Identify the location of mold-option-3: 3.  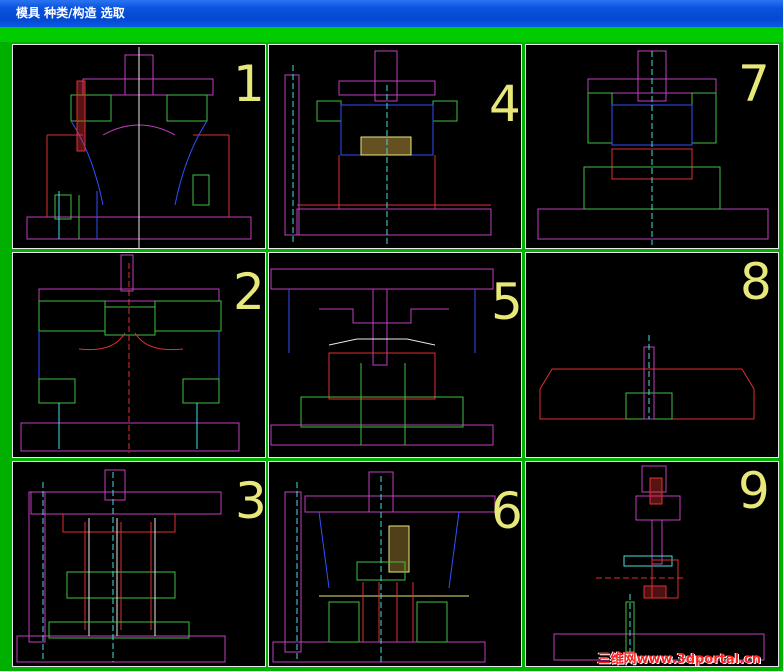
(139, 564).